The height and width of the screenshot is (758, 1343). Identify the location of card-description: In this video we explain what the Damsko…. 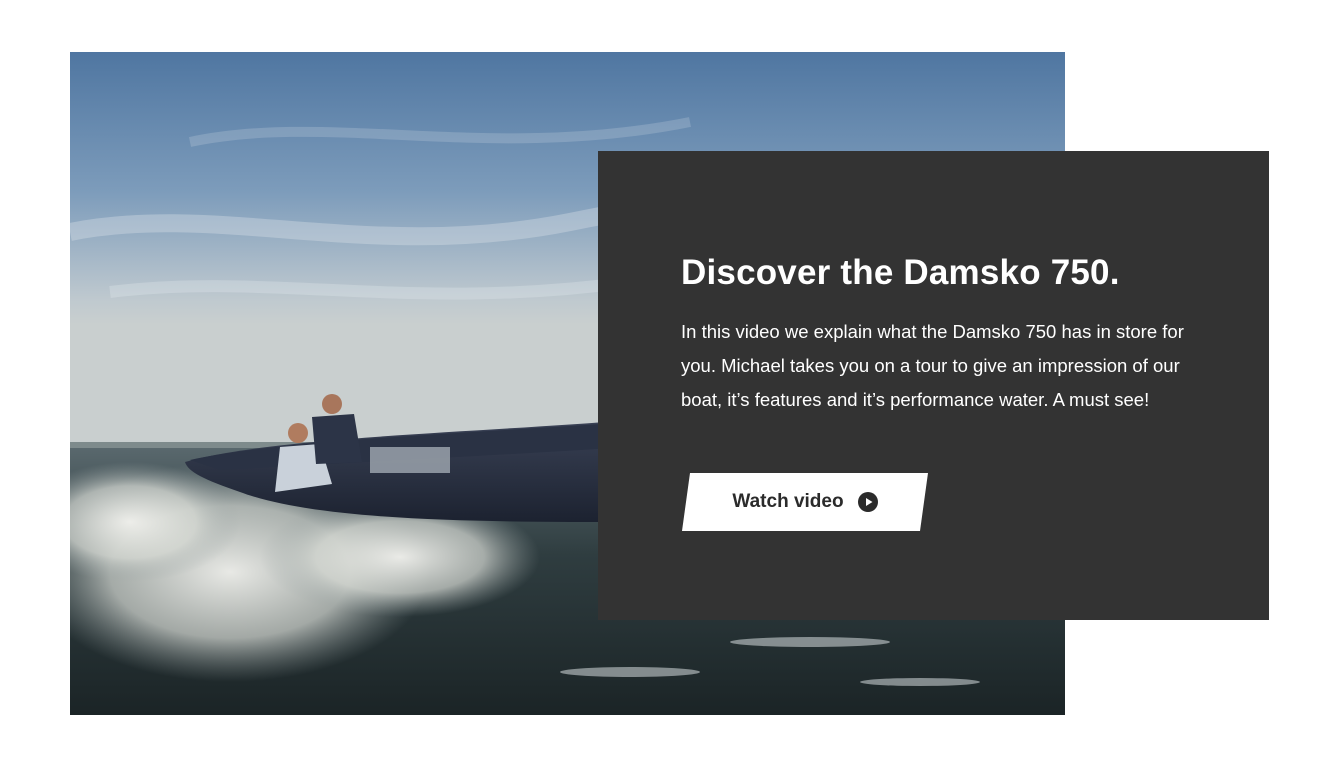
(932, 365).